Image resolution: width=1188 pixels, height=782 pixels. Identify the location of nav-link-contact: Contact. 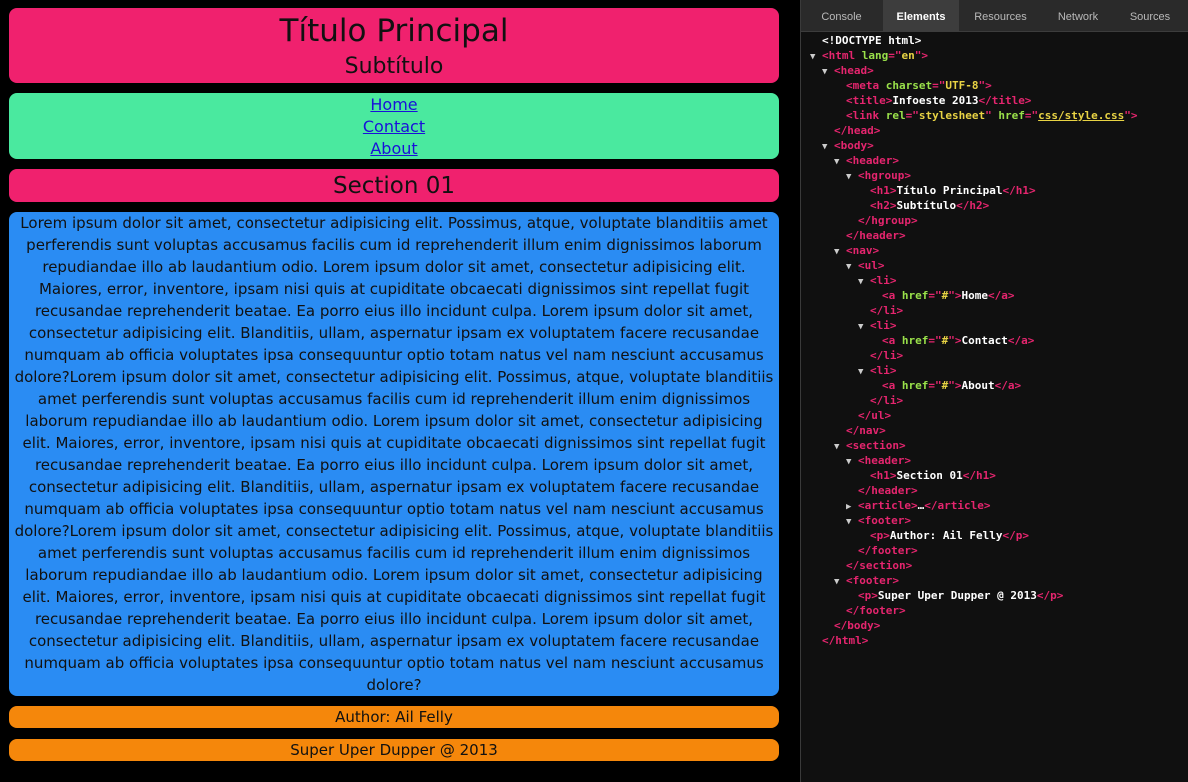
(394, 126).